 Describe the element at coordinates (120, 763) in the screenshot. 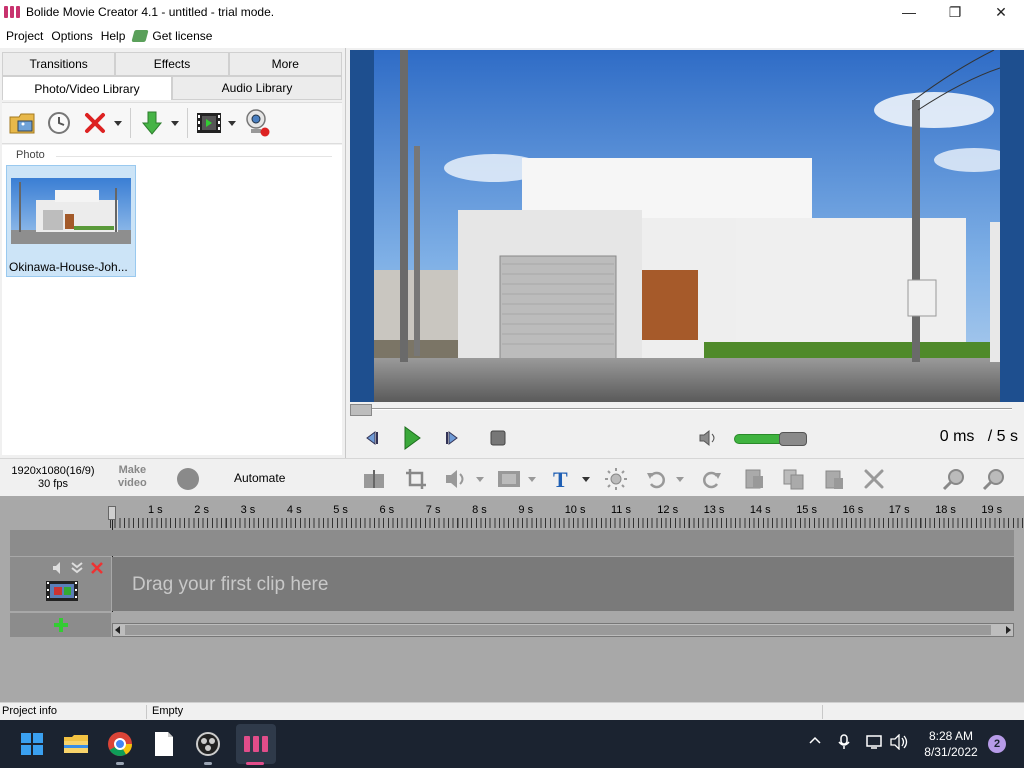

I see `chrome-running-indicator` at that location.